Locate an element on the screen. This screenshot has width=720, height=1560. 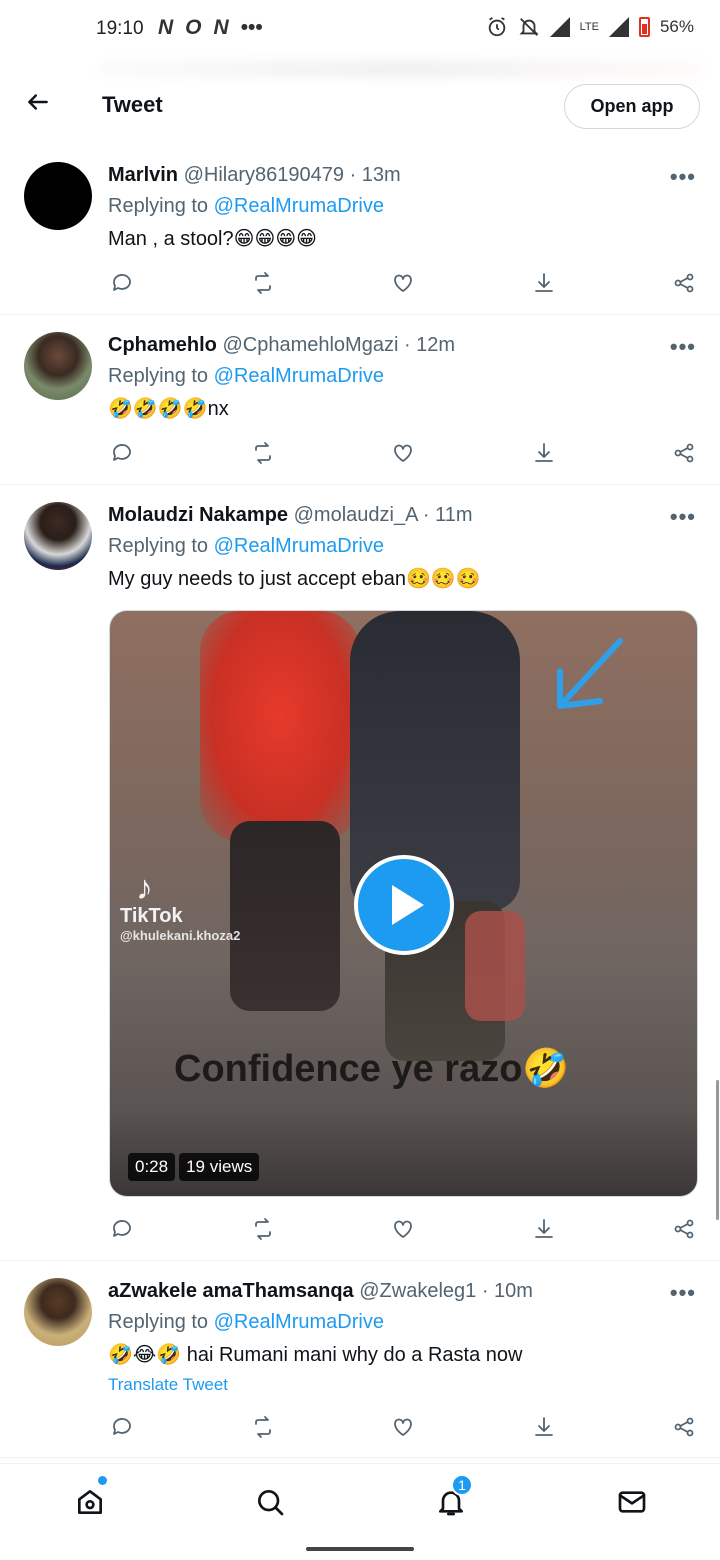
translate-tweet-link: Translate Tweet is located at coordinates (168, 1385).